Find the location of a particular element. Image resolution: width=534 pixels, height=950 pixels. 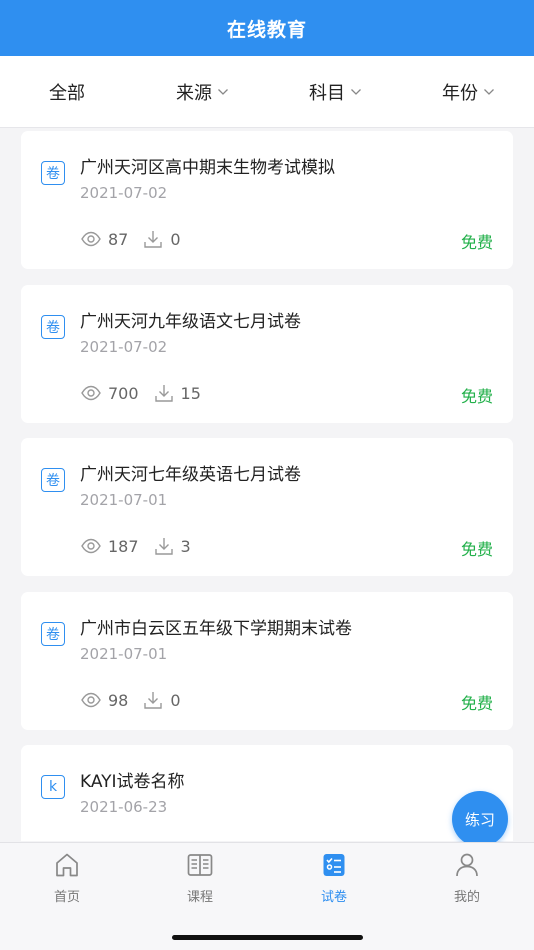

app-header: 在线教育 is located at coordinates (267, 28).